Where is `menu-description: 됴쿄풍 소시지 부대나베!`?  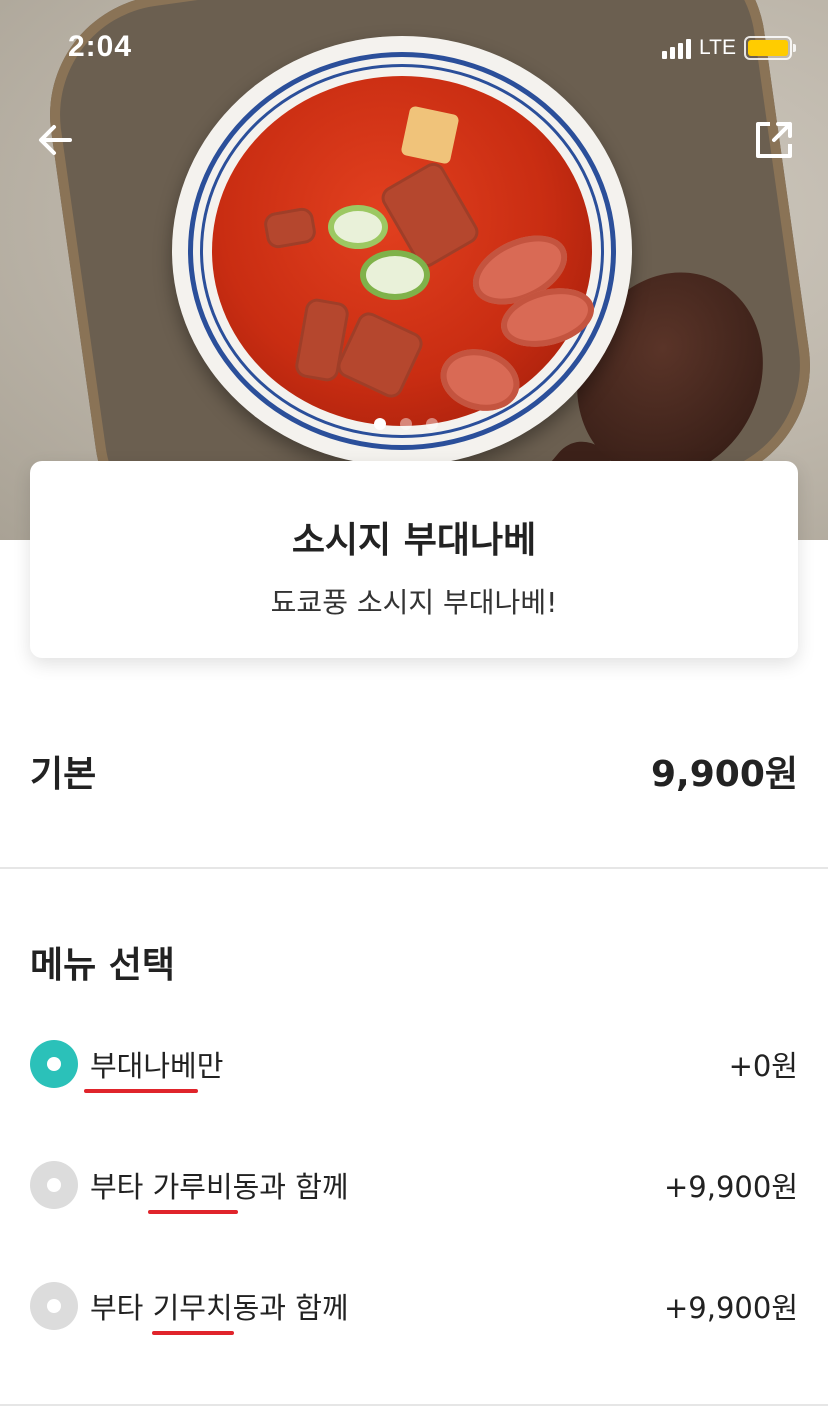
menu-description: 됴쿄풍 소시지 부대나베! is located at coordinates (414, 602).